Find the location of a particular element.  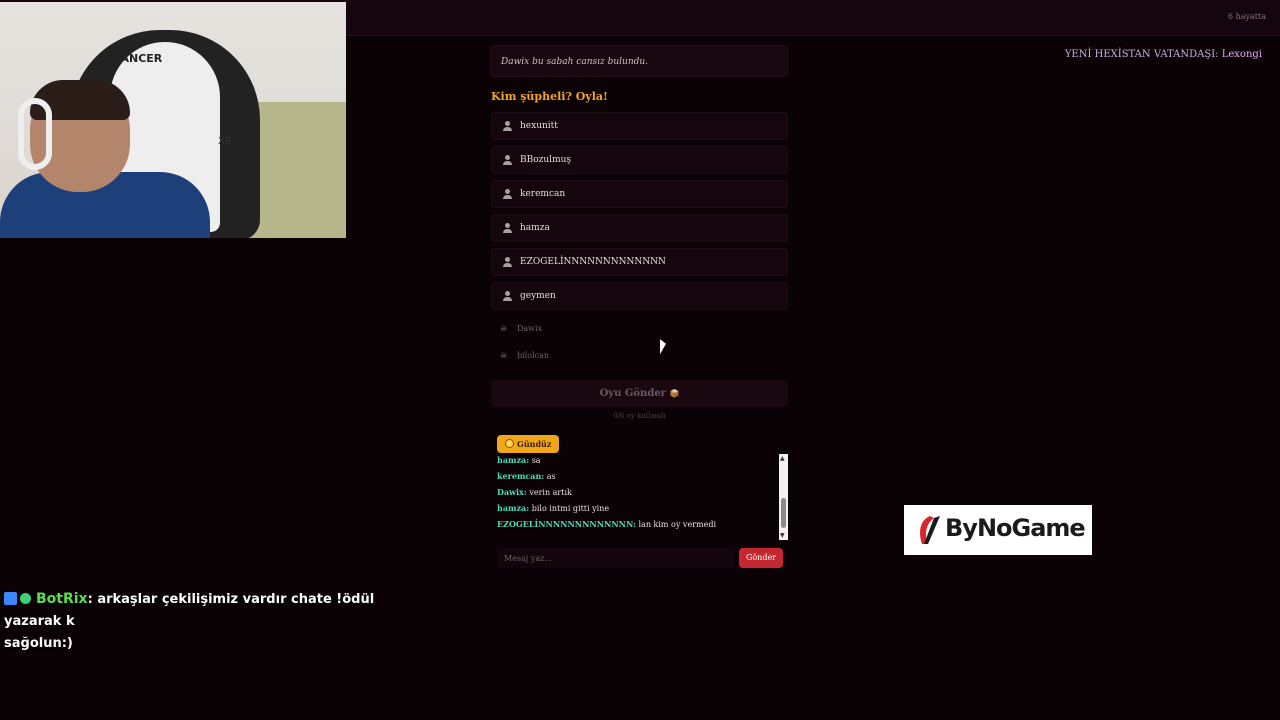

announcement-prefix: YENİ HEXİSTAN VATANDAŞI: is located at coordinates (1141, 54).